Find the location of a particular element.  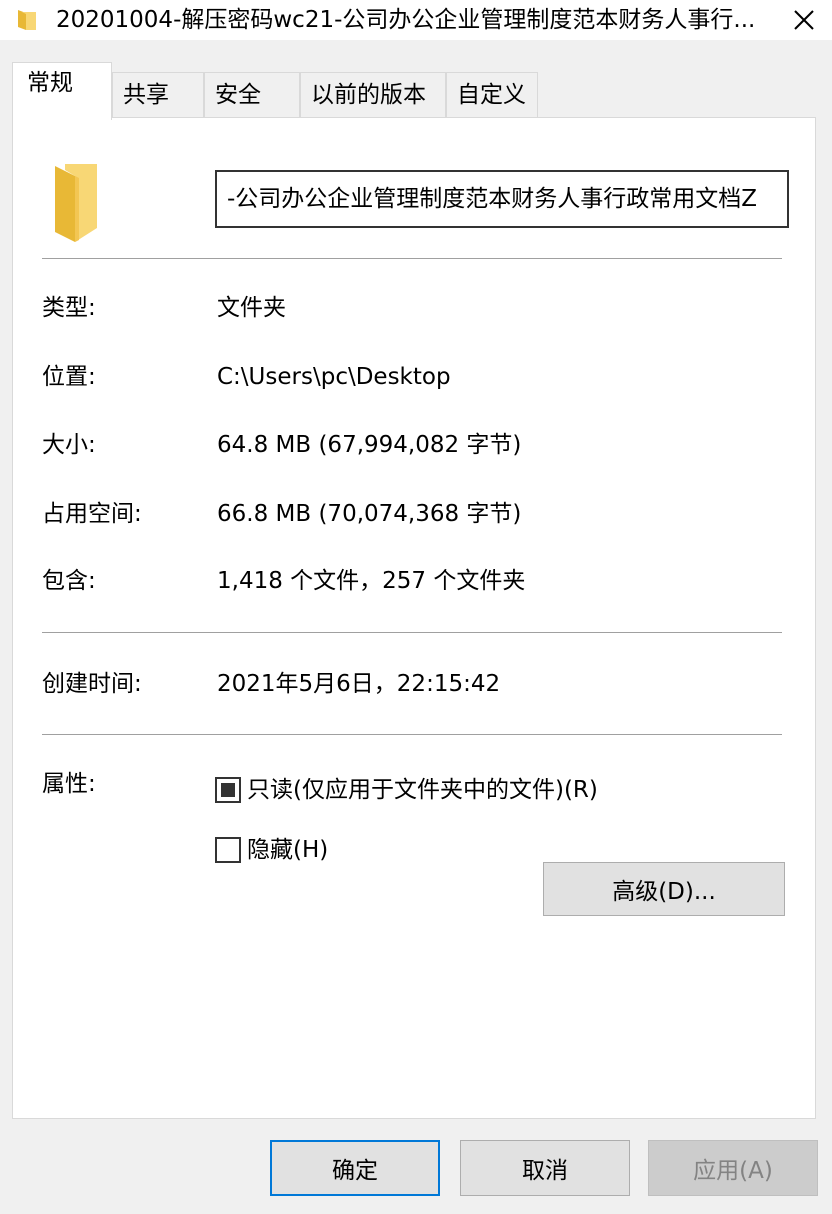

created-value: 2021年5月6日，22:15:42 is located at coordinates (359, 684).